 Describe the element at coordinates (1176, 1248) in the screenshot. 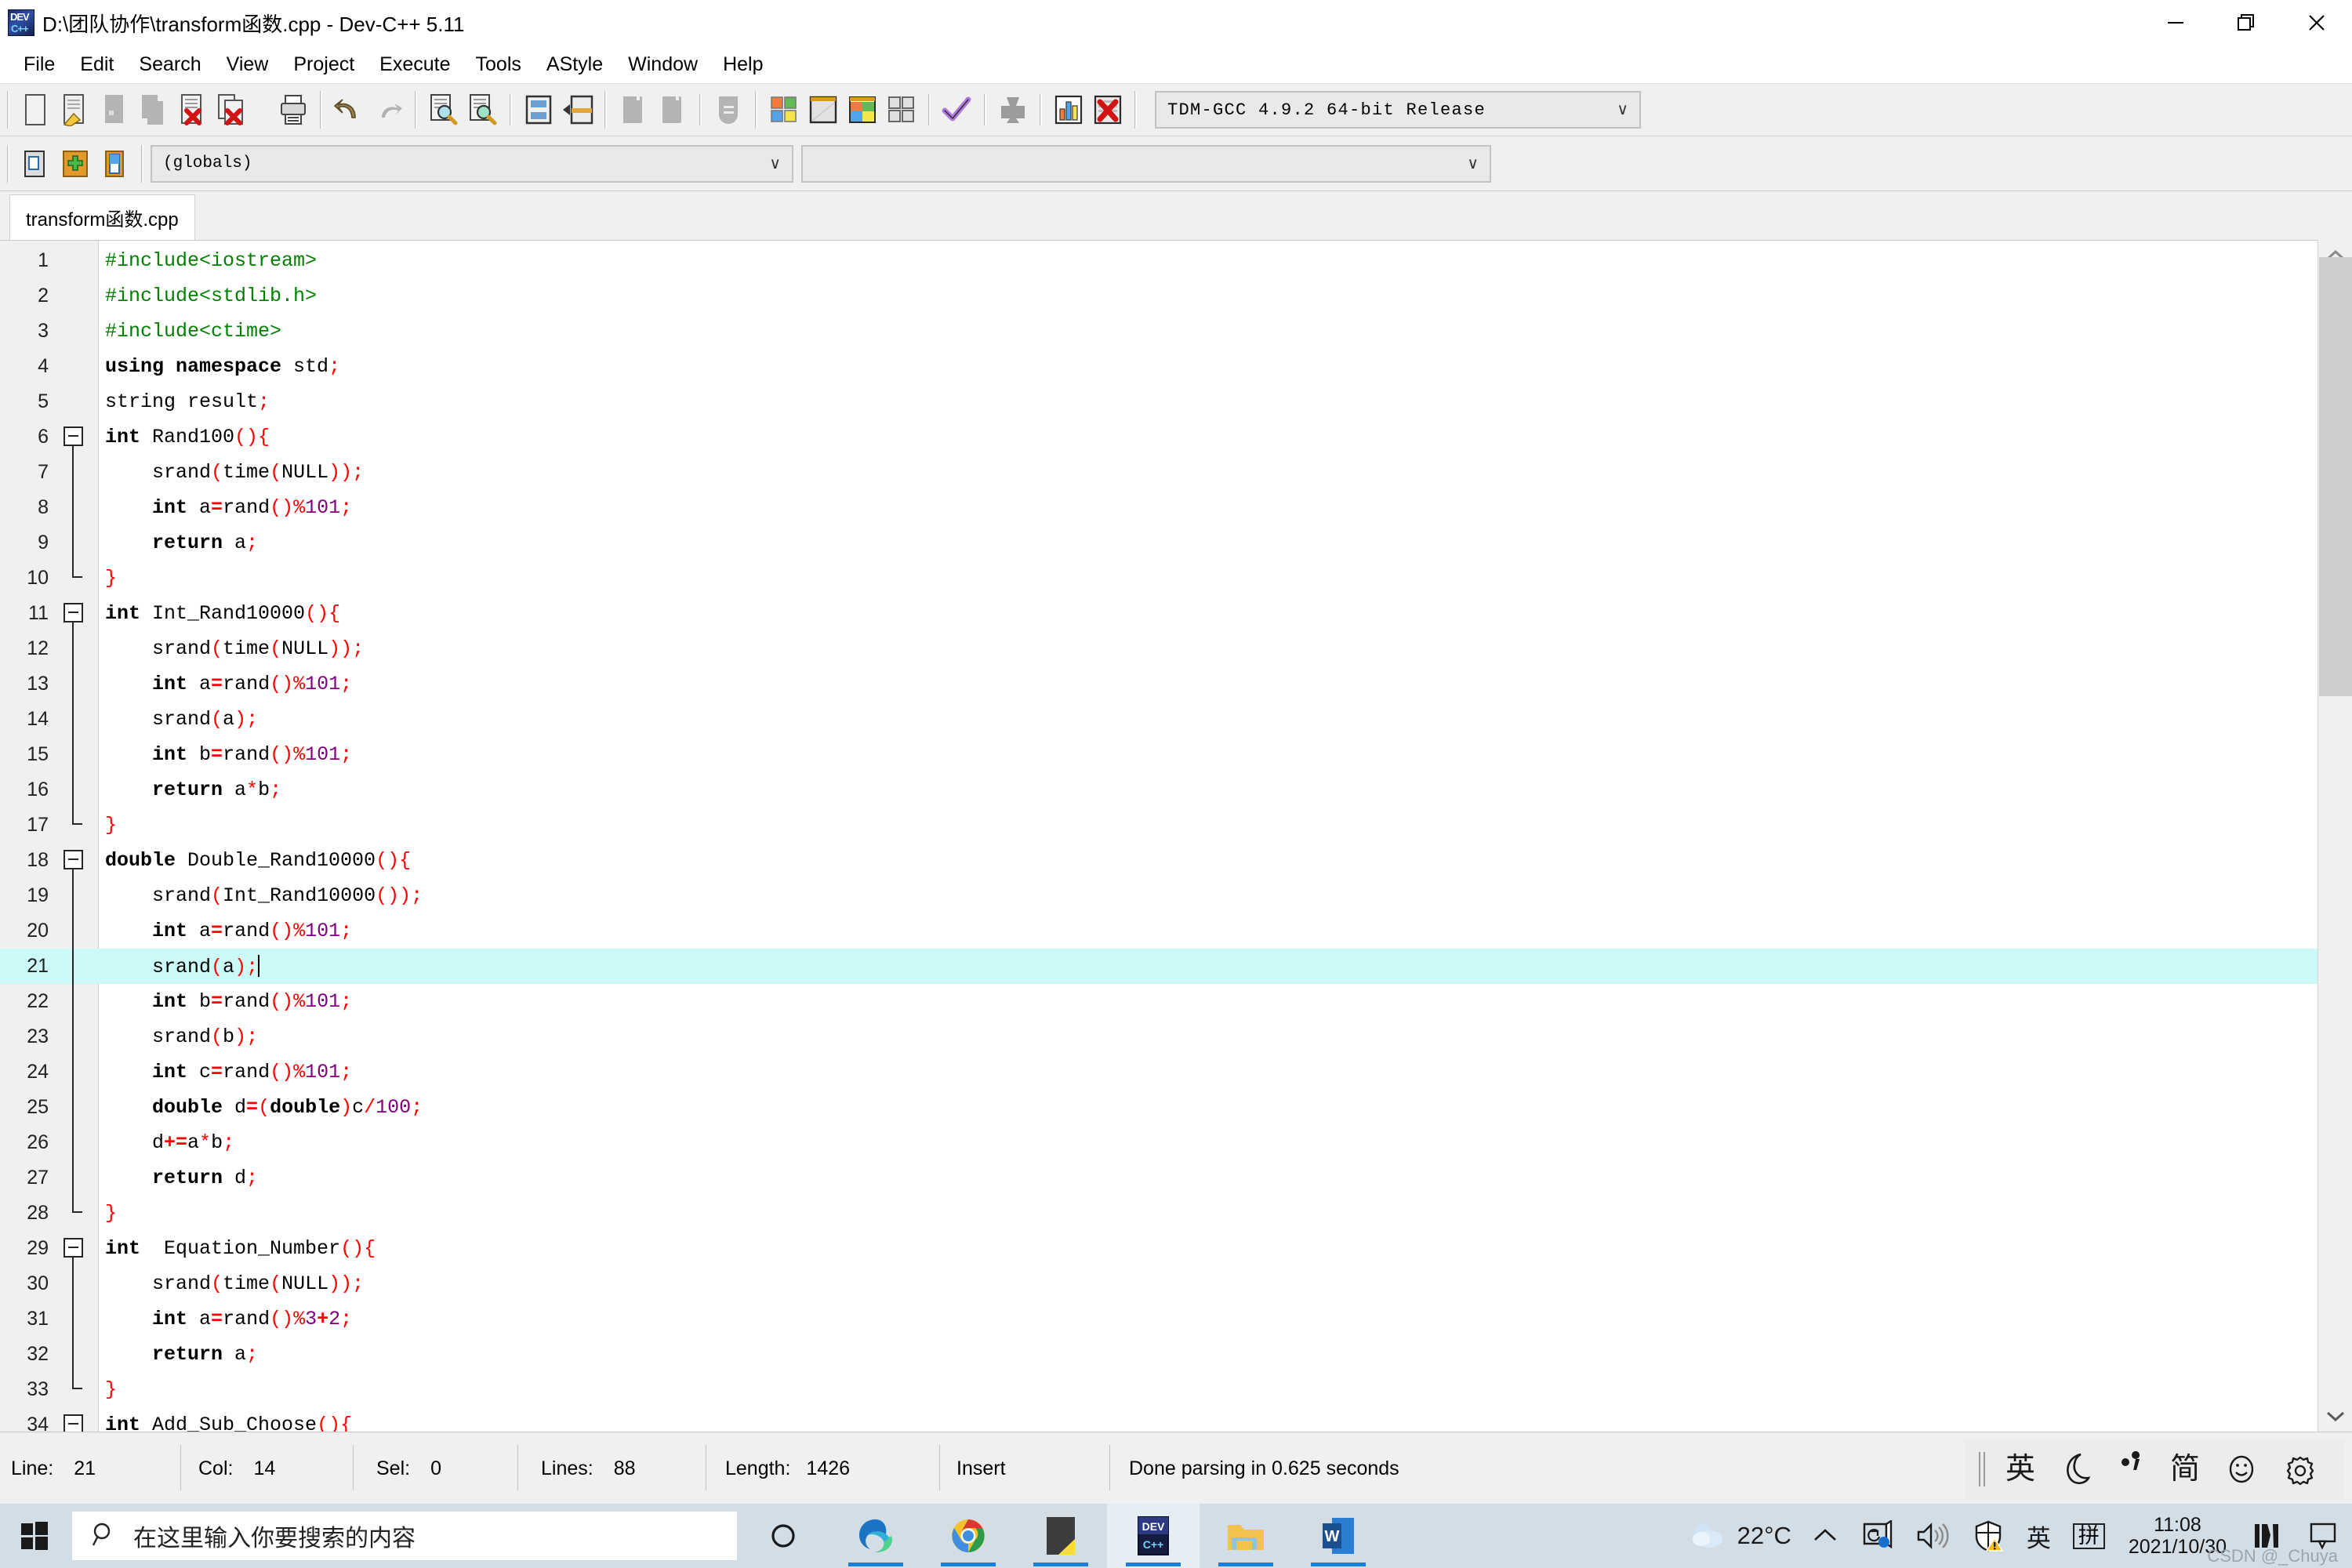

I see `code-line-29: 29 int Equation_Number(){` at that location.